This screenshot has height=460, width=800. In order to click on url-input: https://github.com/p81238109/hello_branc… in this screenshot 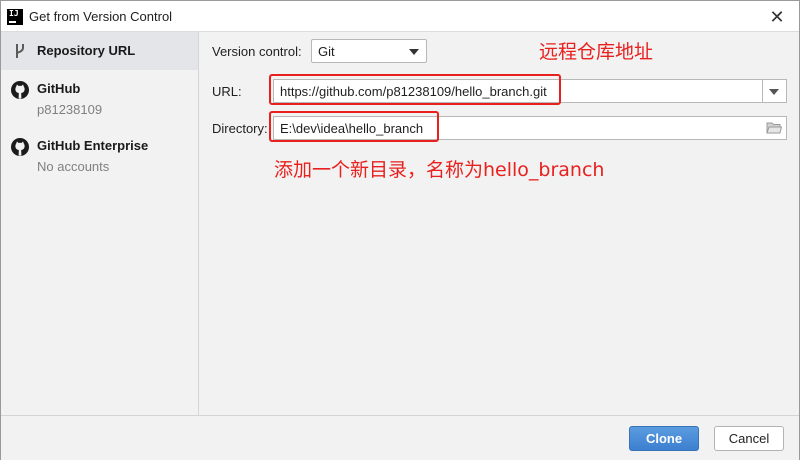, I will do `click(518, 91)`.